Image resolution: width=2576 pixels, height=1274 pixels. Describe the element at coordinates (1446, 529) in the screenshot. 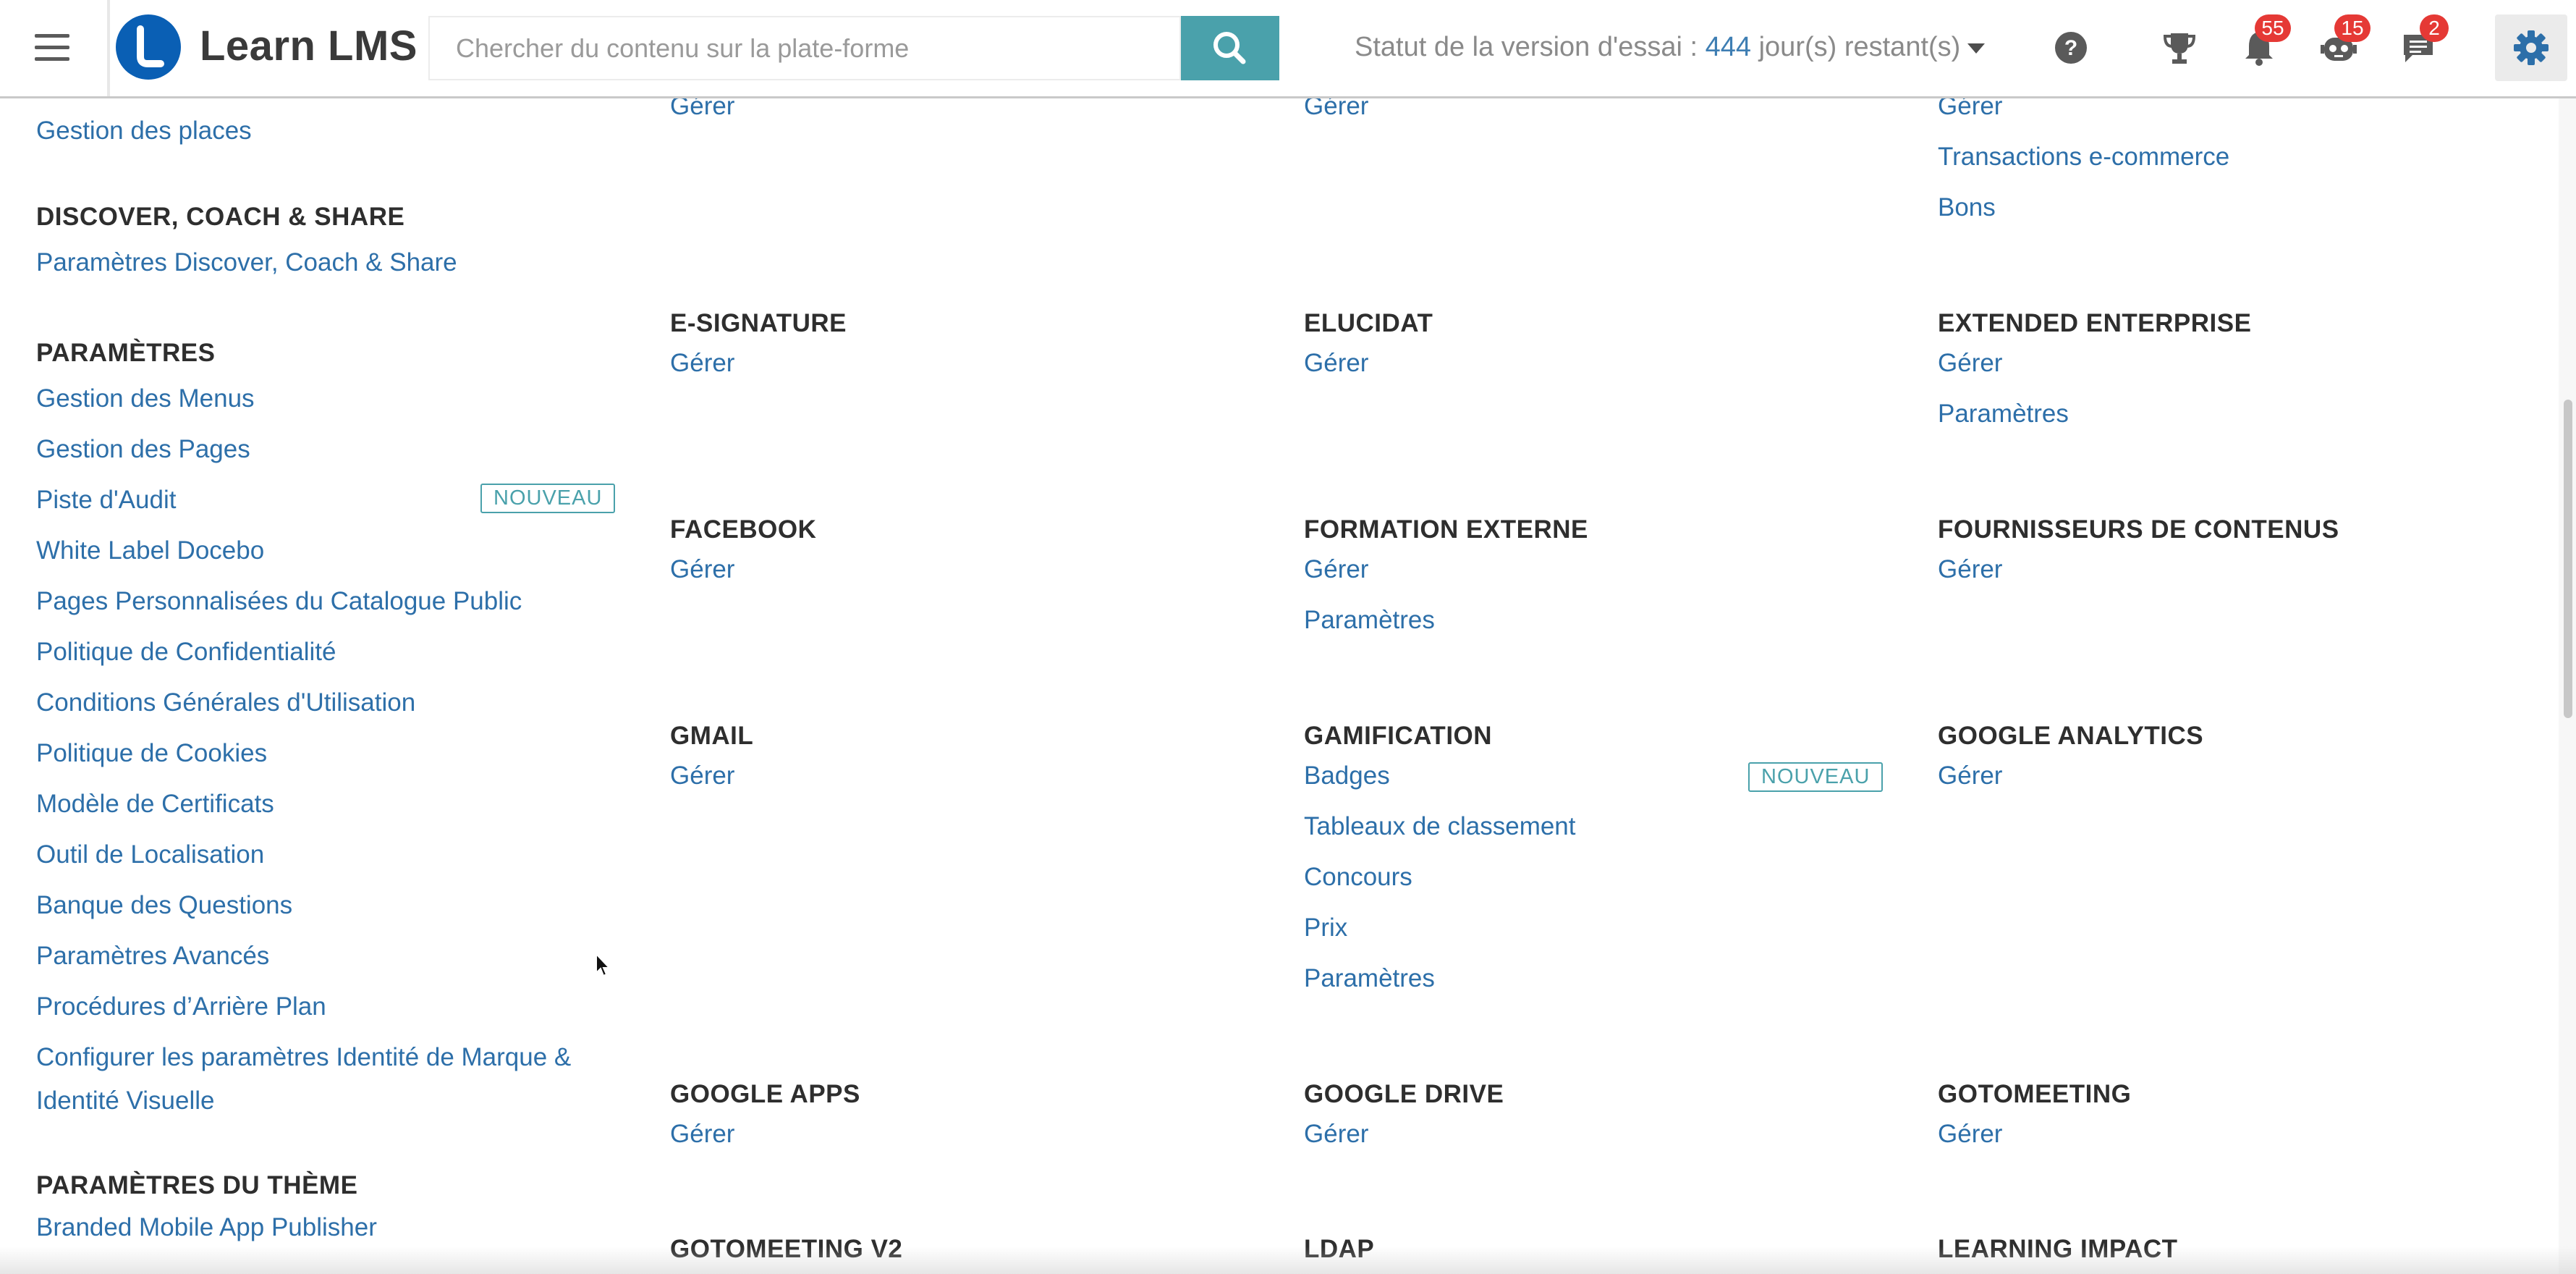

I see `app-title-external-training: FORMATION EXTERNE` at that location.